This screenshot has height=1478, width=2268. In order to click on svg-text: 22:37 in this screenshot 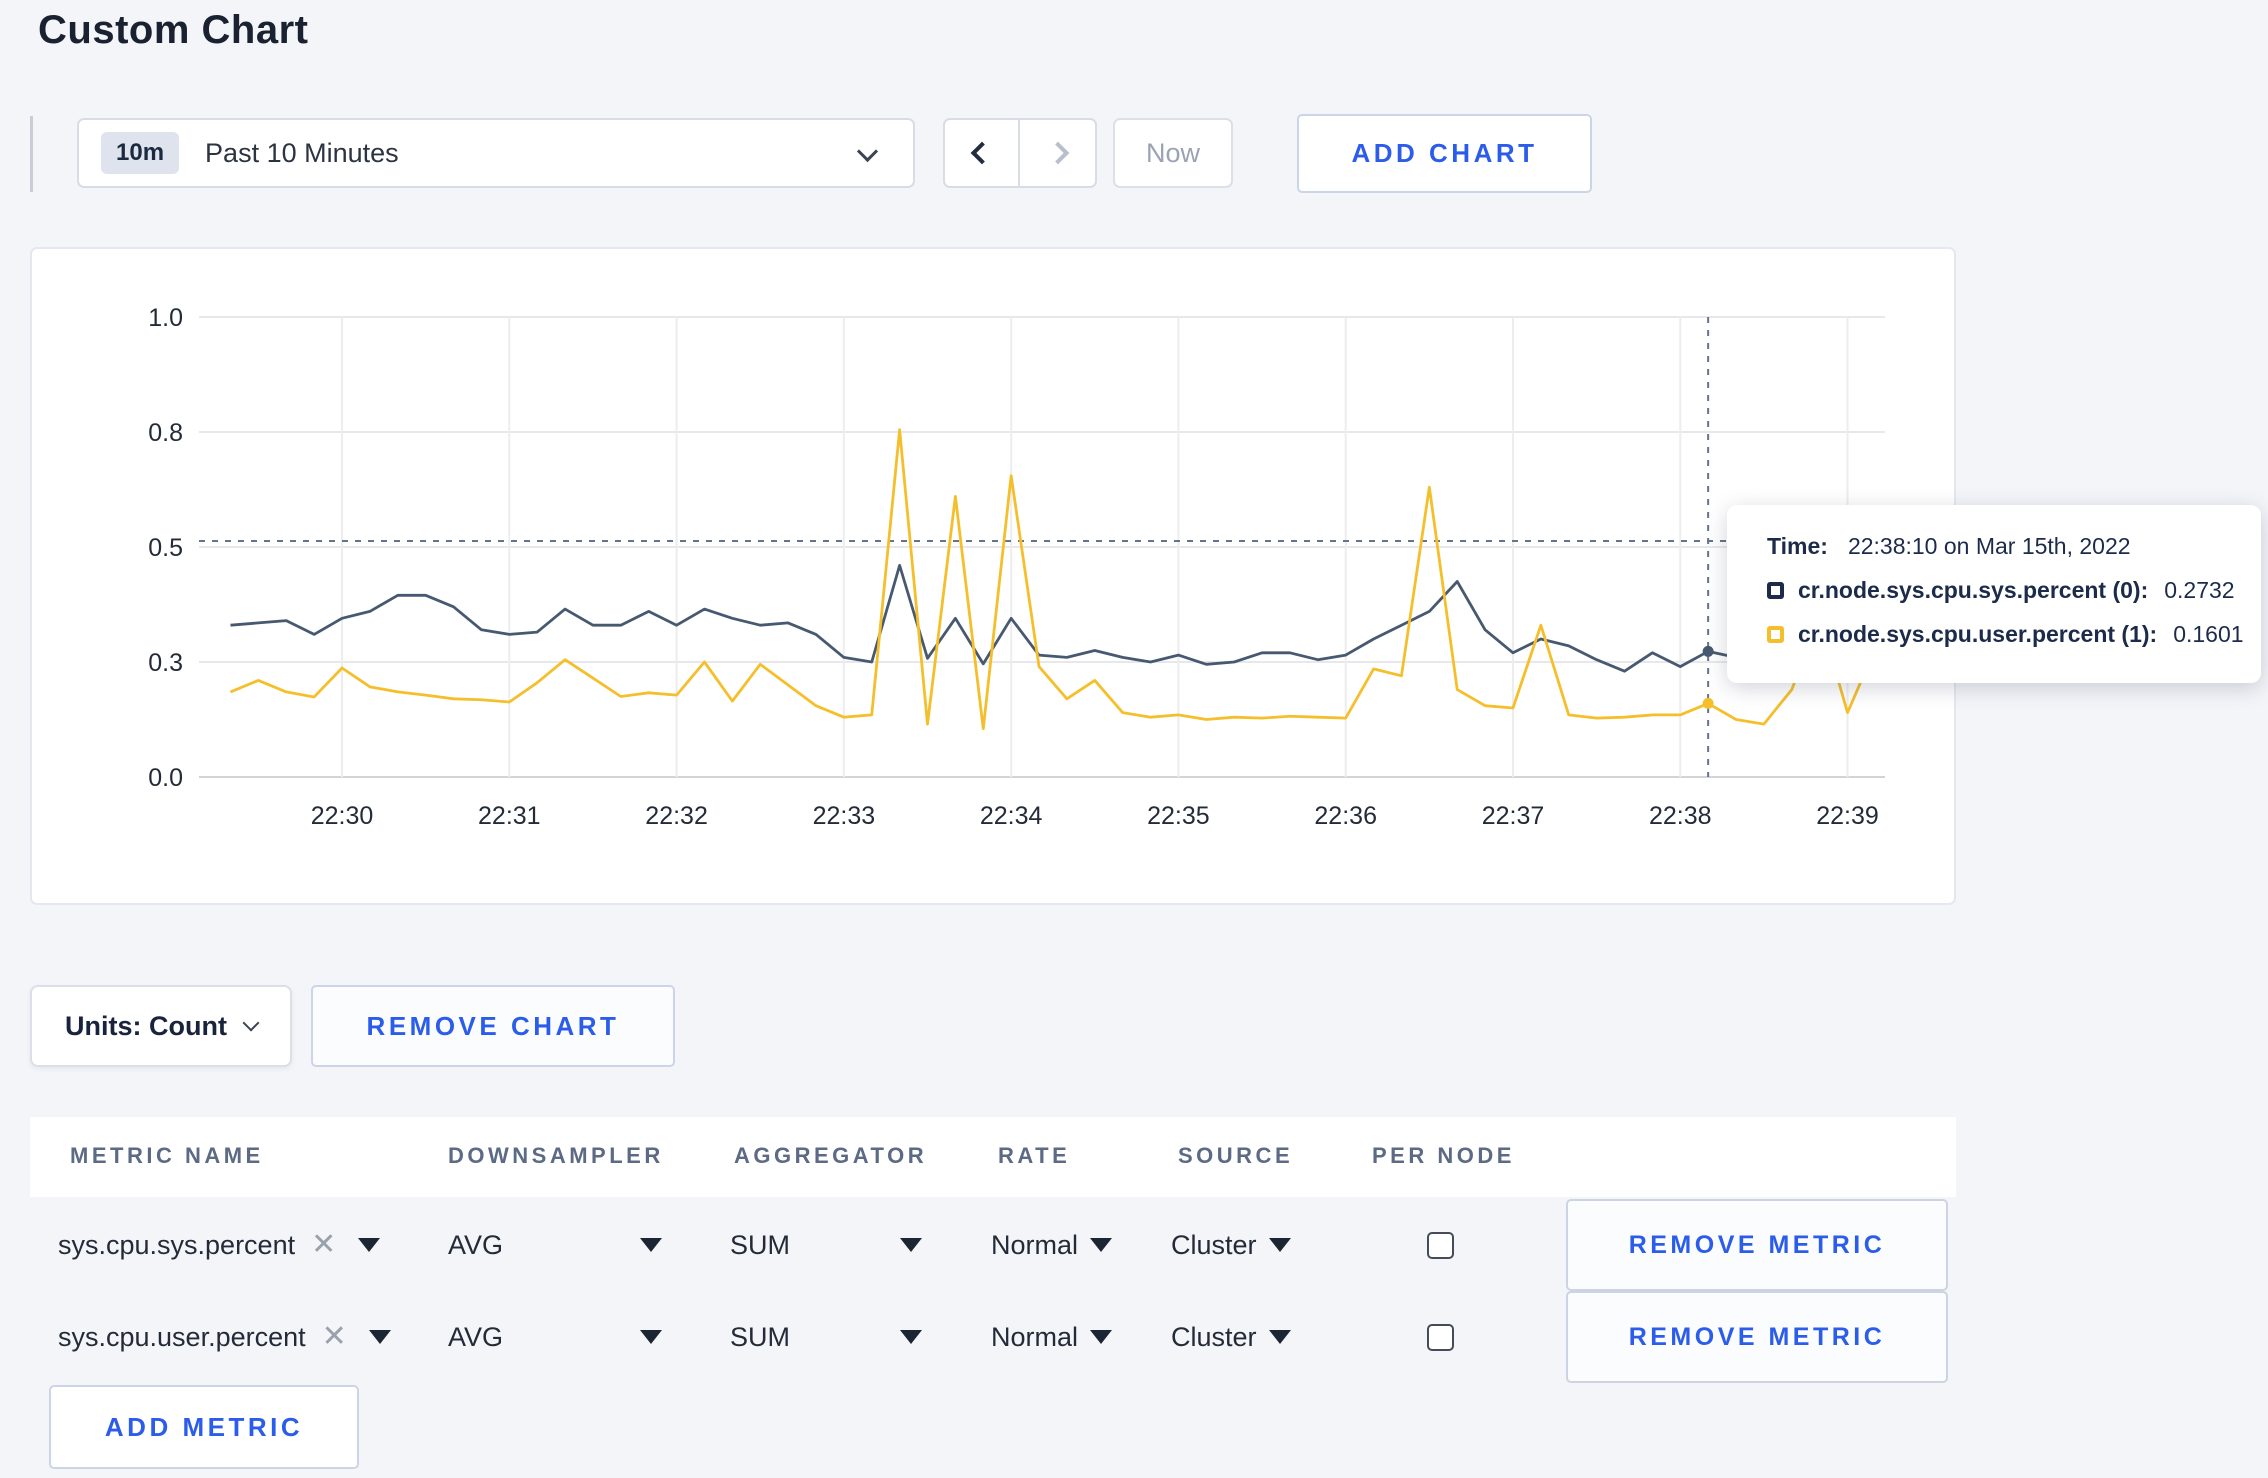, I will do `click(1513, 816)`.